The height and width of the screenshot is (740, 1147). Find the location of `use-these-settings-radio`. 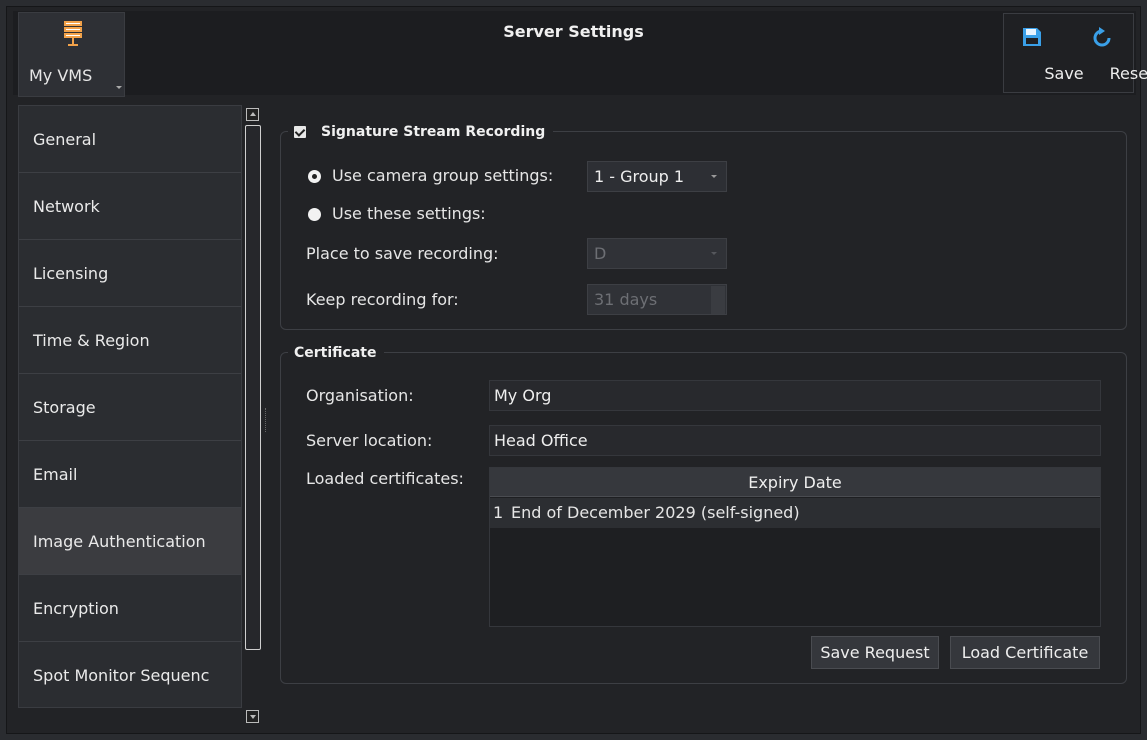

use-these-settings-radio is located at coordinates (314, 214).